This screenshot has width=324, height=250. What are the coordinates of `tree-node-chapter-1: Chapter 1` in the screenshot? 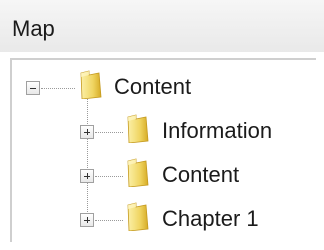 It's located at (162, 219).